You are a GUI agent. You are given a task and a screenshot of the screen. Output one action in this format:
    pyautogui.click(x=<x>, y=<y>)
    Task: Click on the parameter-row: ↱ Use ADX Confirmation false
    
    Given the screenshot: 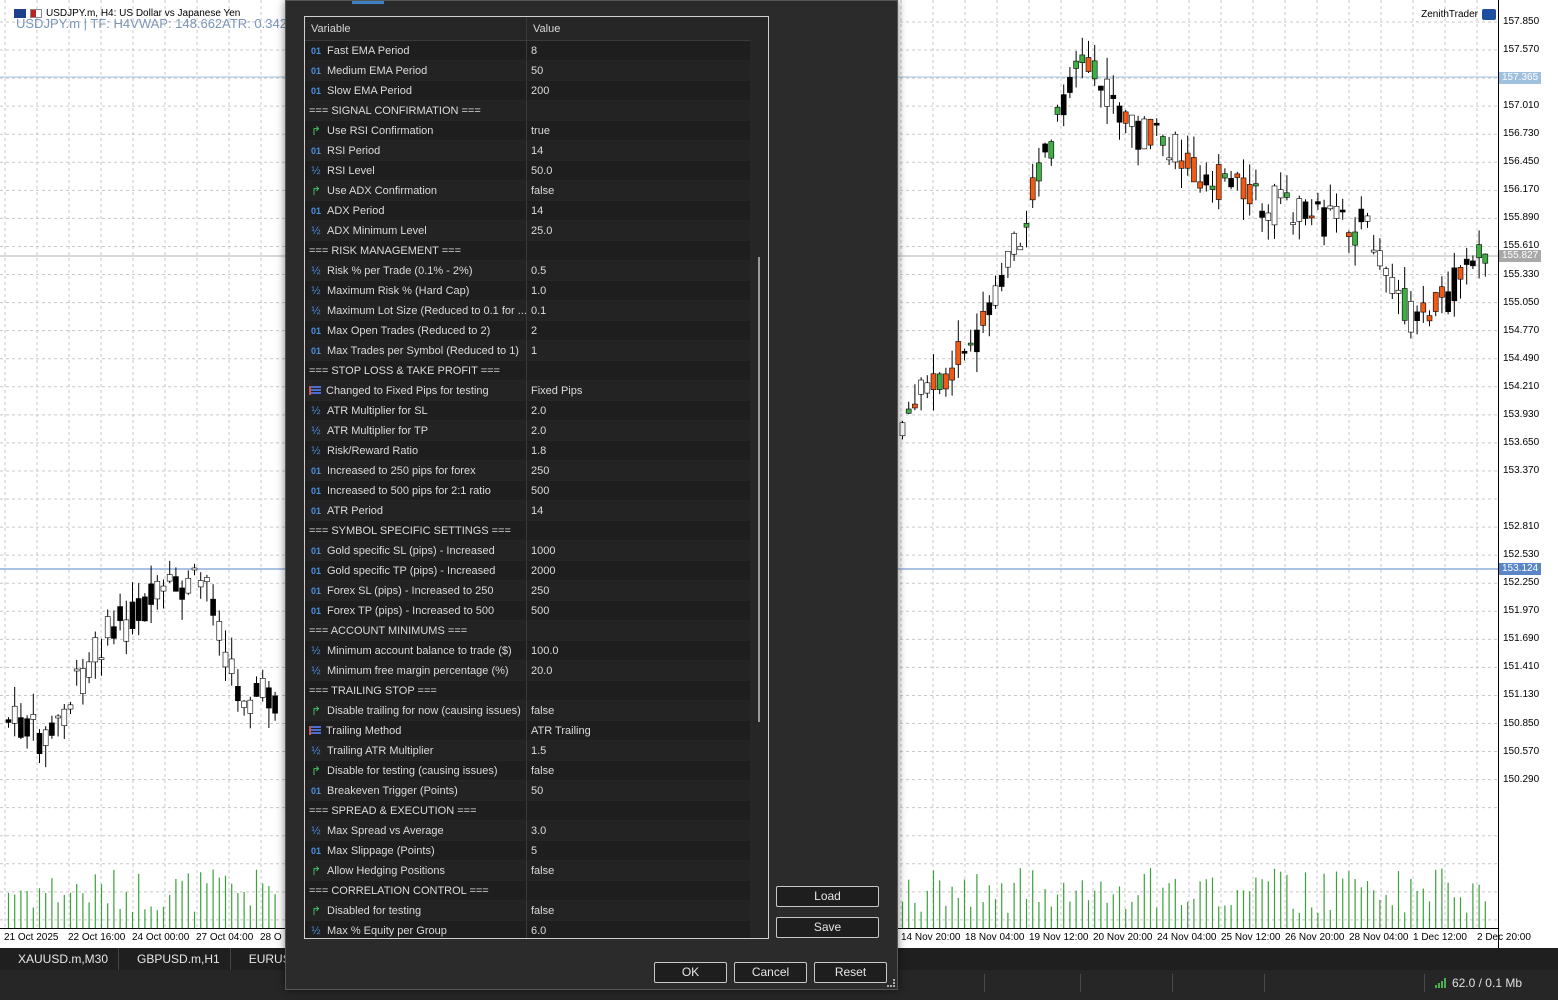 What is the action you would take?
    pyautogui.click(x=527, y=191)
    